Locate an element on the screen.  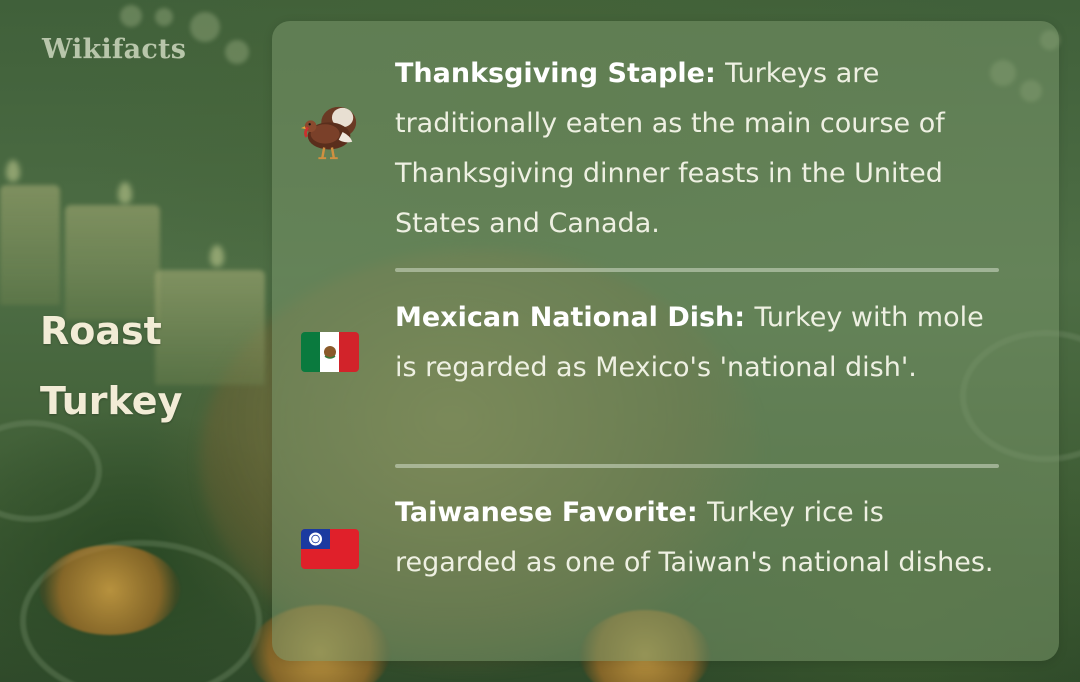
topic-title: Roast Turkey is located at coordinates (150, 366).